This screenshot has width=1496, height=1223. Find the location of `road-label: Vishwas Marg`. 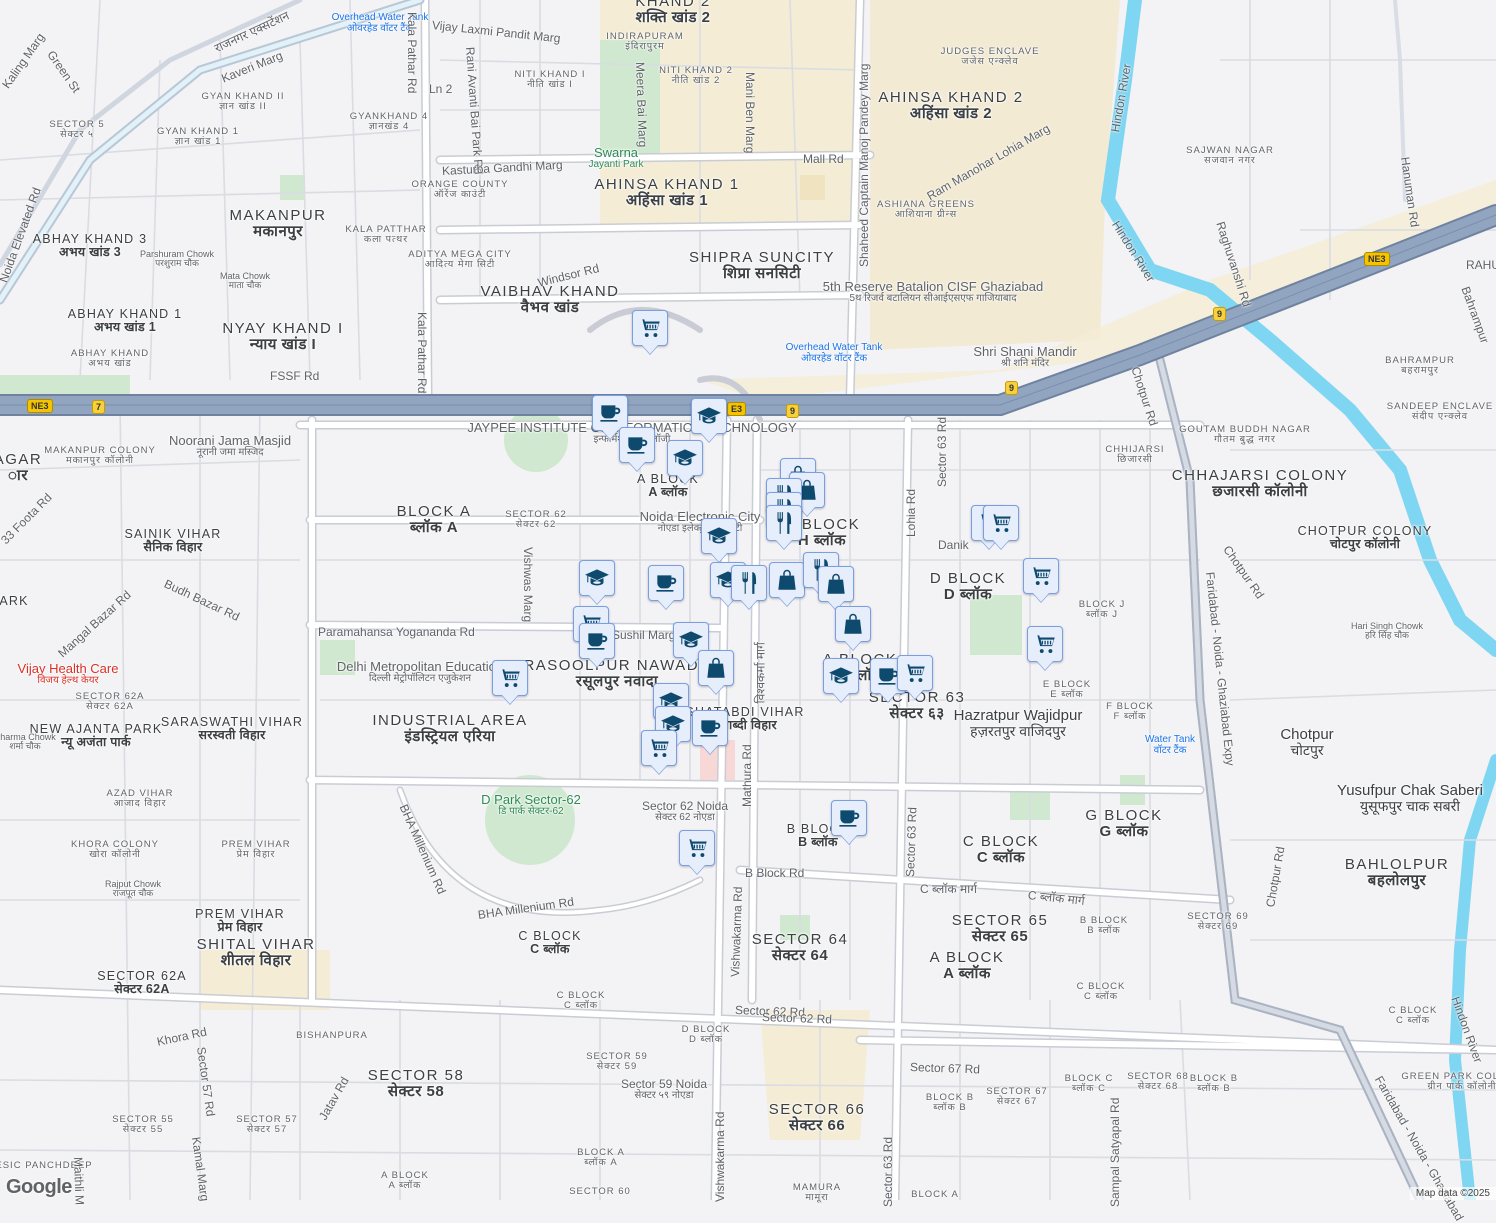

road-label: Vishwas Marg is located at coordinates (528, 584).